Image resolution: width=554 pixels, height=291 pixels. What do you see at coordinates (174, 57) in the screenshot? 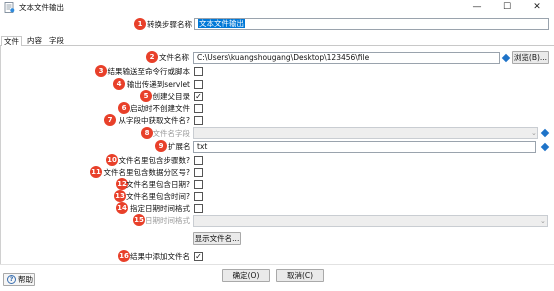
I see `filename-label: 文件名称` at bounding box center [174, 57].